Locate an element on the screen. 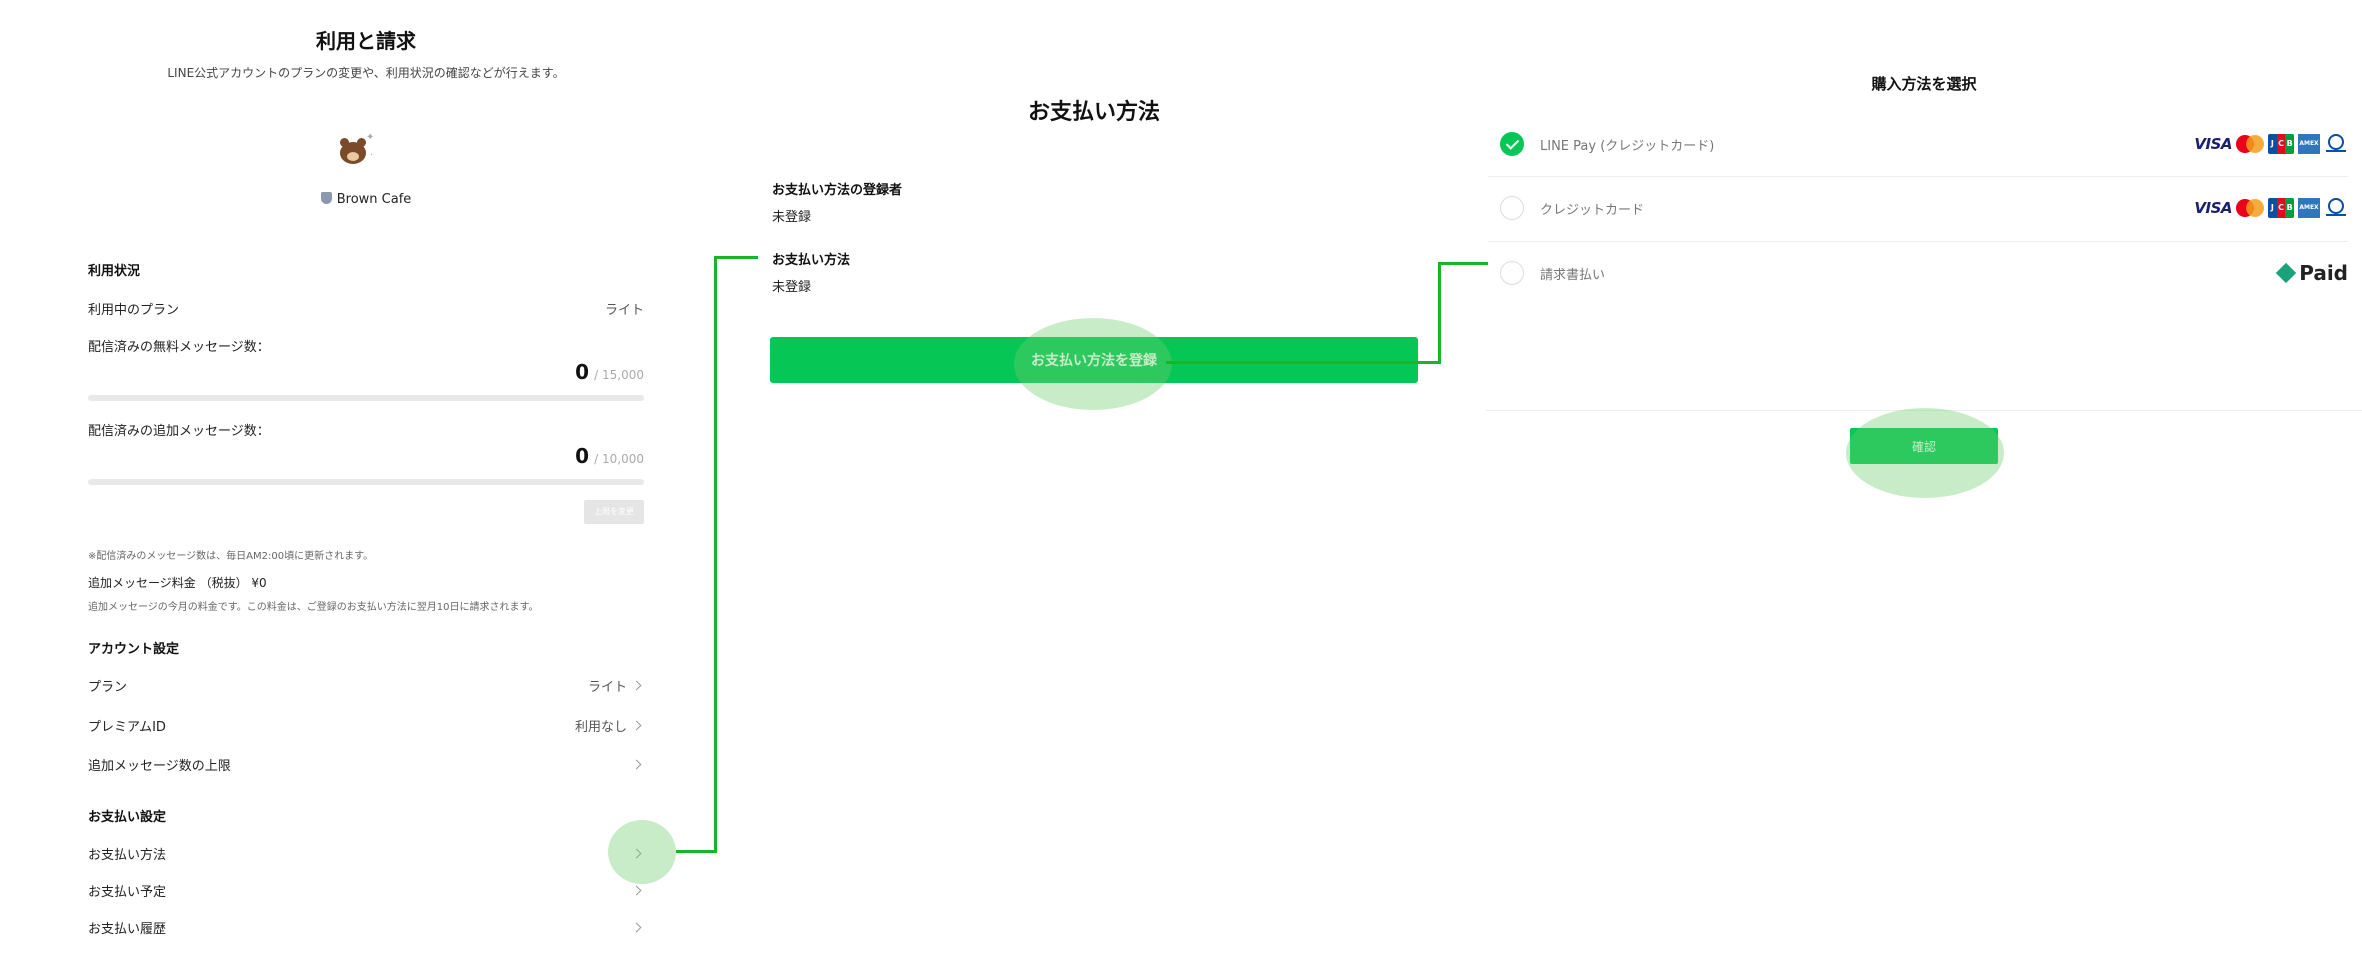 The image size is (2362, 966). settings-item-premium-id: プレミアムID 利用なし is located at coordinates (366, 725).